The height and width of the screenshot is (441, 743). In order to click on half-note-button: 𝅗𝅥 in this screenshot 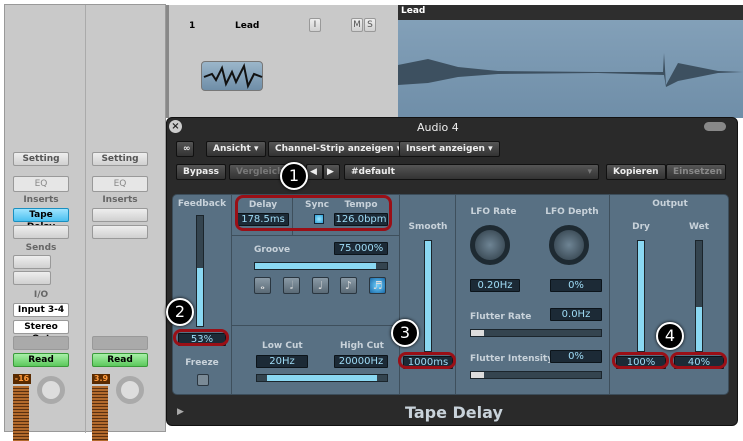, I will do `click(291, 285)`.